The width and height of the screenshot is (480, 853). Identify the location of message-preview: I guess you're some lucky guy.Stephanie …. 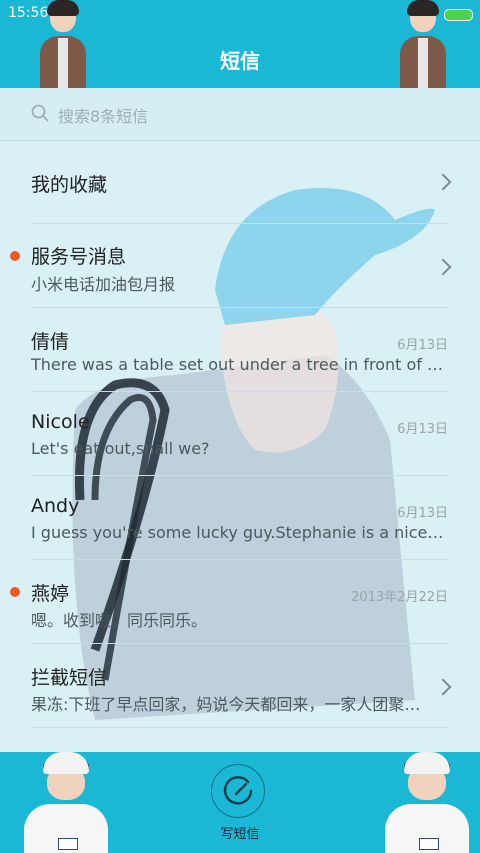
(239, 532).